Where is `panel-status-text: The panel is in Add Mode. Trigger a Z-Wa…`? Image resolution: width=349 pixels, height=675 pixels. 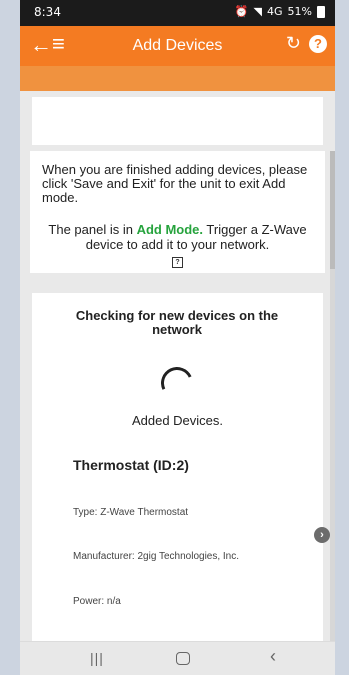
panel-status-text: The panel is in Add Mode. Trigger a Z-Wa… is located at coordinates (177, 245).